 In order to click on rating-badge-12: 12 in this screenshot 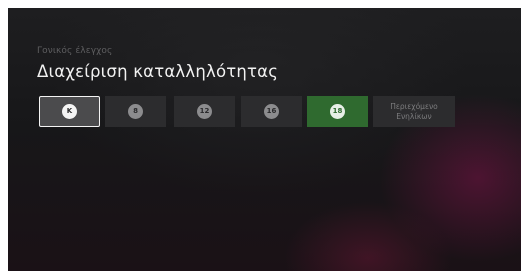, I will do `click(204, 111)`.